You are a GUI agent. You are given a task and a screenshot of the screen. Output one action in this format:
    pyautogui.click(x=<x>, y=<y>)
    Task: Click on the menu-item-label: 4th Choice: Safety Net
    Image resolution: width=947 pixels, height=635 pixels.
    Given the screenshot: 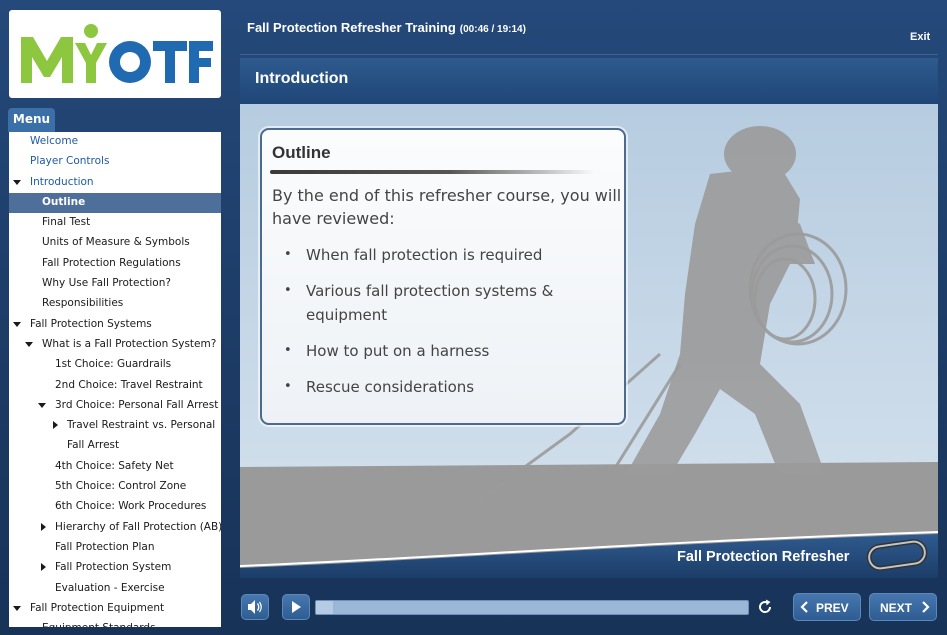 What is the action you would take?
    pyautogui.click(x=114, y=465)
    